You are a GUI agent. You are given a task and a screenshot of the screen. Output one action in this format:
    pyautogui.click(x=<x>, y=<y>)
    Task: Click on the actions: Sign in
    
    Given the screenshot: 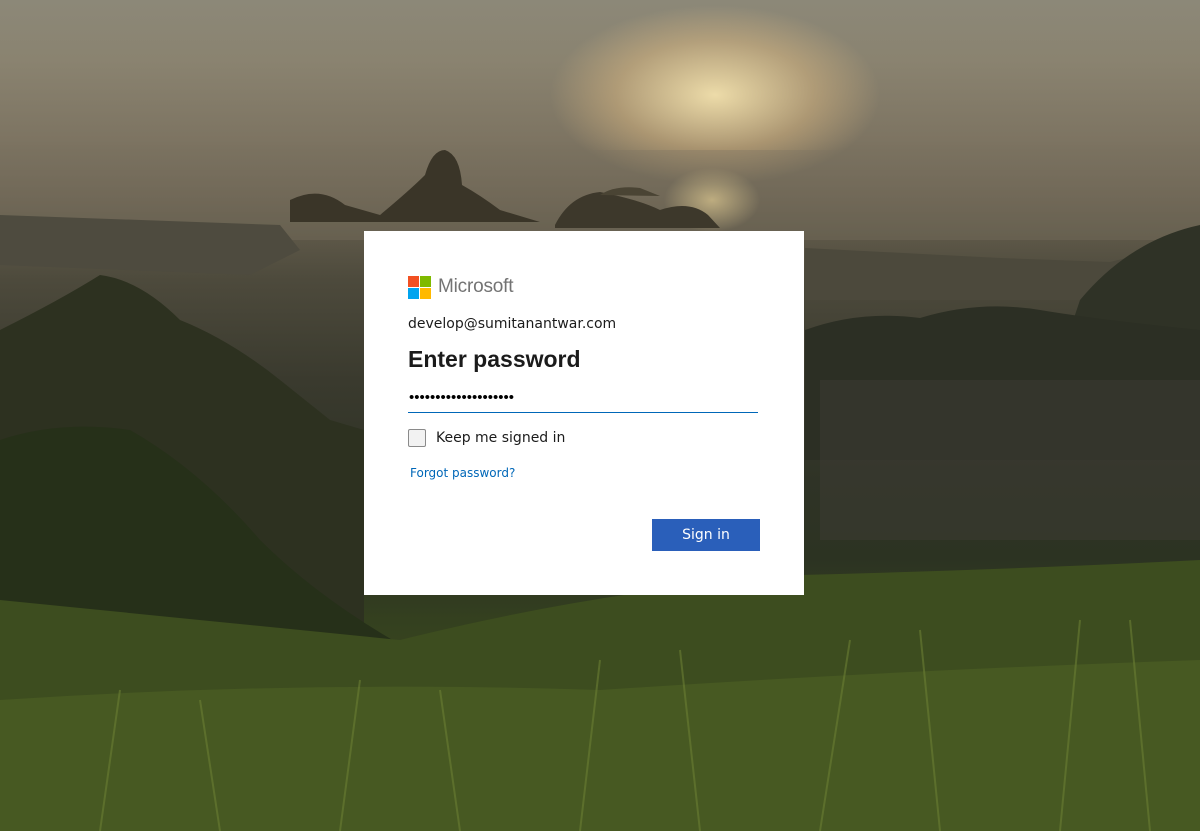 What is the action you would take?
    pyautogui.click(x=706, y=535)
    